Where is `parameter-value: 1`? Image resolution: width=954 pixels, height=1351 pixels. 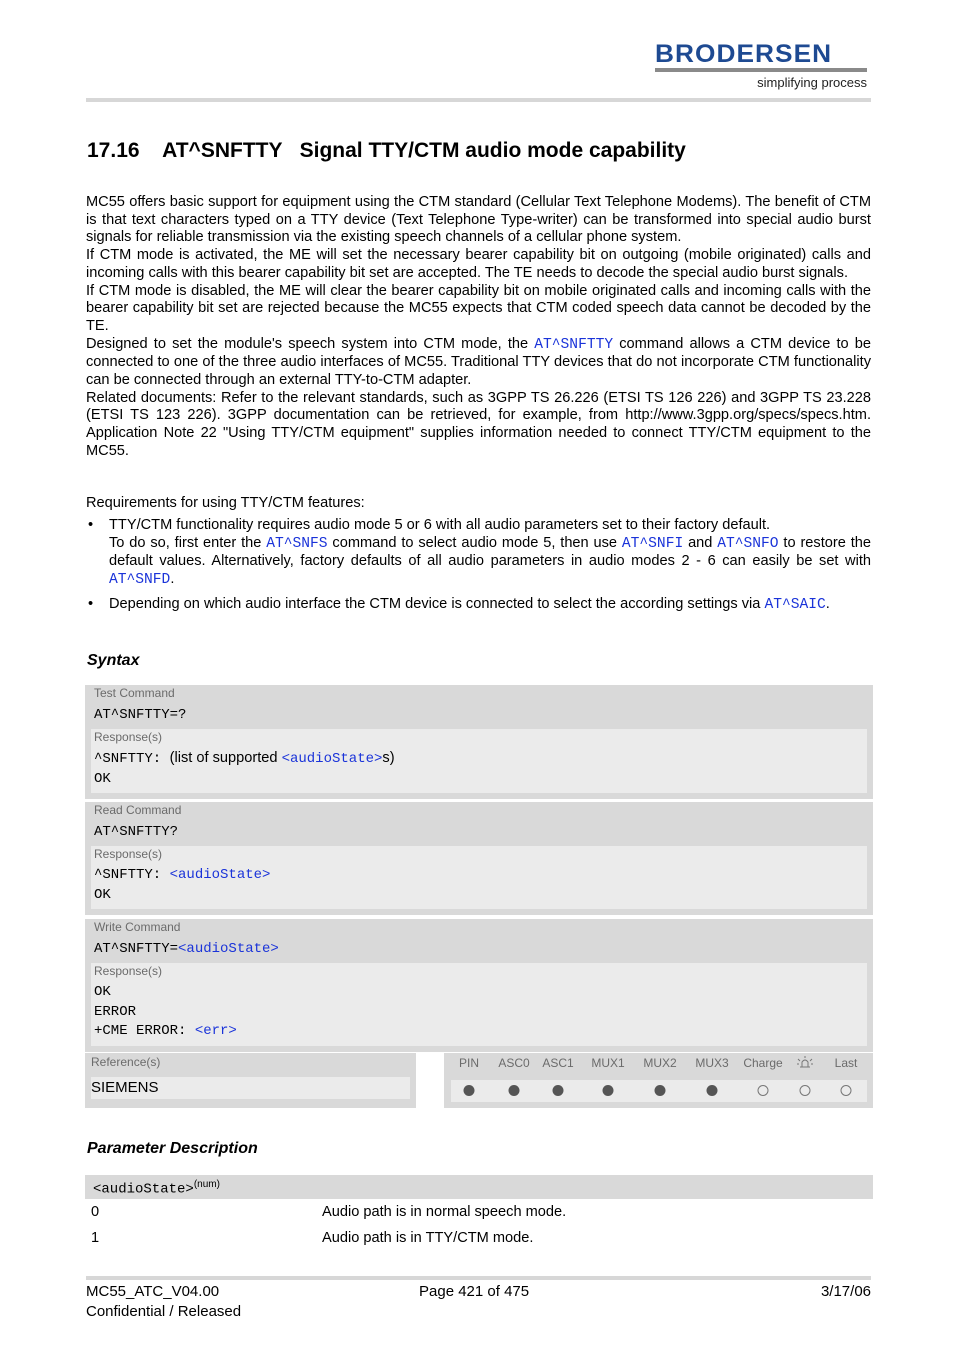 parameter-value: 1 is located at coordinates (95, 1238).